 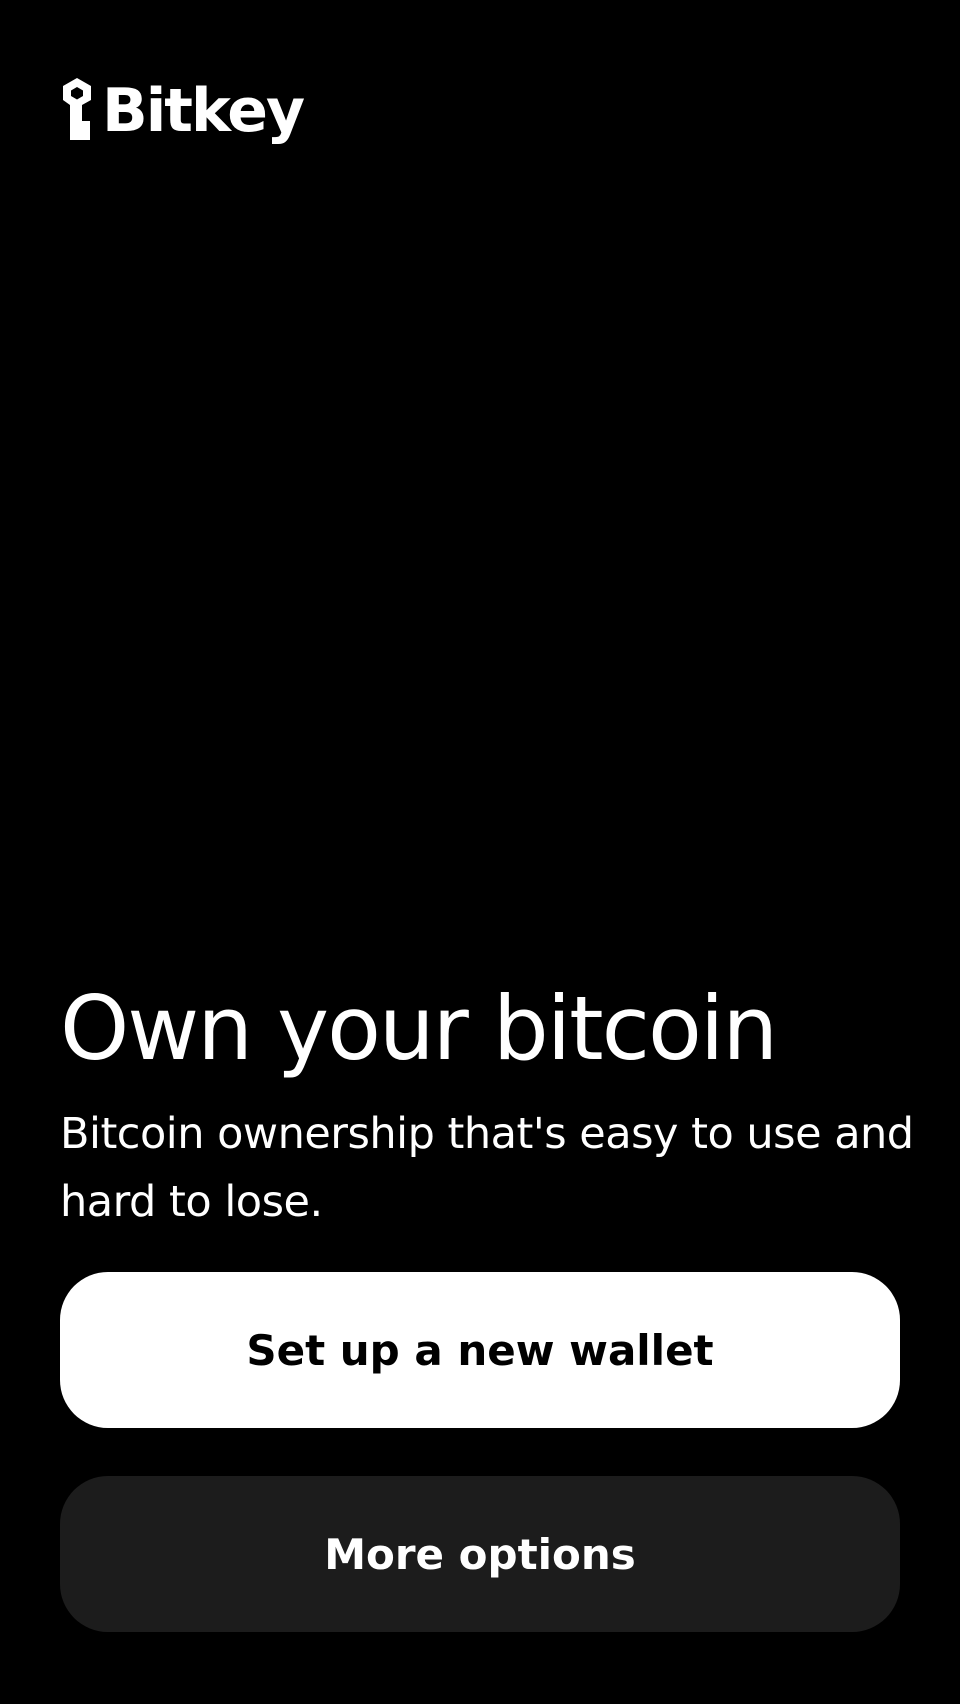 What do you see at coordinates (77, 109) in the screenshot?
I see `key-icon` at bounding box center [77, 109].